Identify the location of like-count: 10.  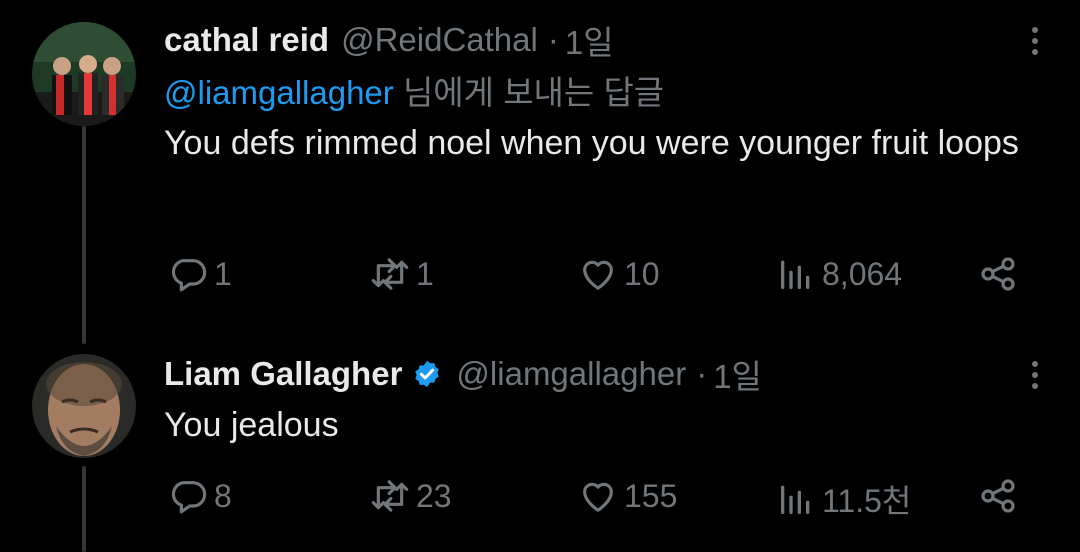
(642, 273).